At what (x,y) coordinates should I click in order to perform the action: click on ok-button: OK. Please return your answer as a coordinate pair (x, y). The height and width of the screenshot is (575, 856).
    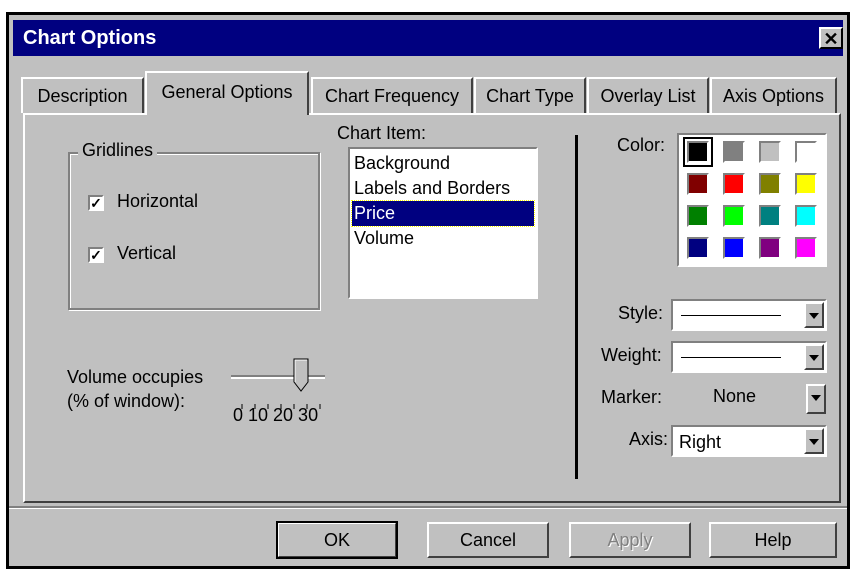
    Looking at the image, I should click on (337, 540).